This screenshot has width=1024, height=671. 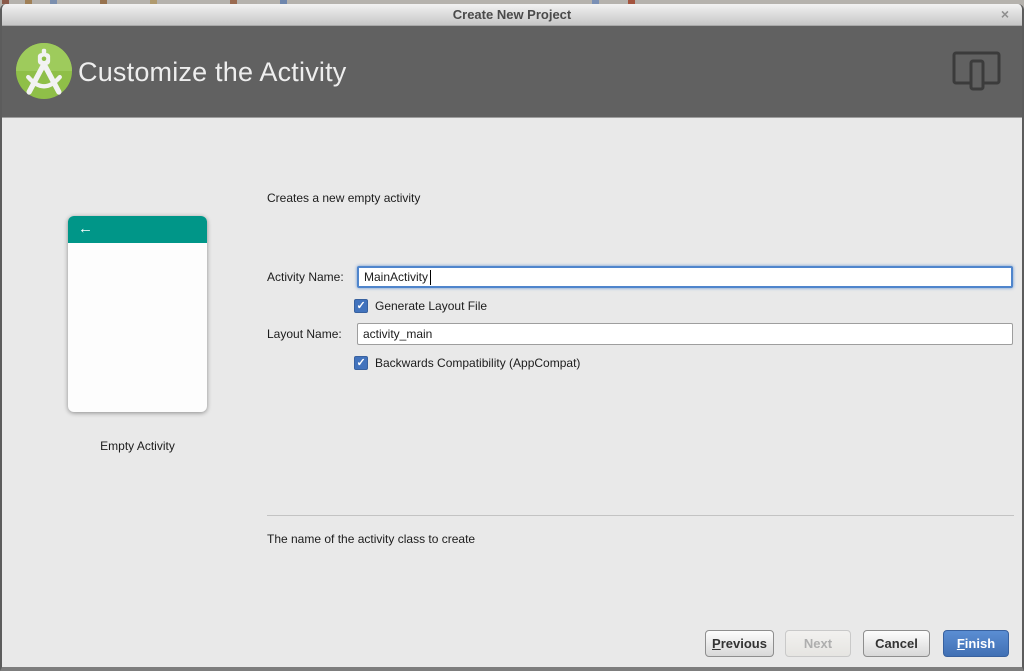 What do you see at coordinates (431, 306) in the screenshot?
I see `generate-layout-label: Generate Layout File` at bounding box center [431, 306].